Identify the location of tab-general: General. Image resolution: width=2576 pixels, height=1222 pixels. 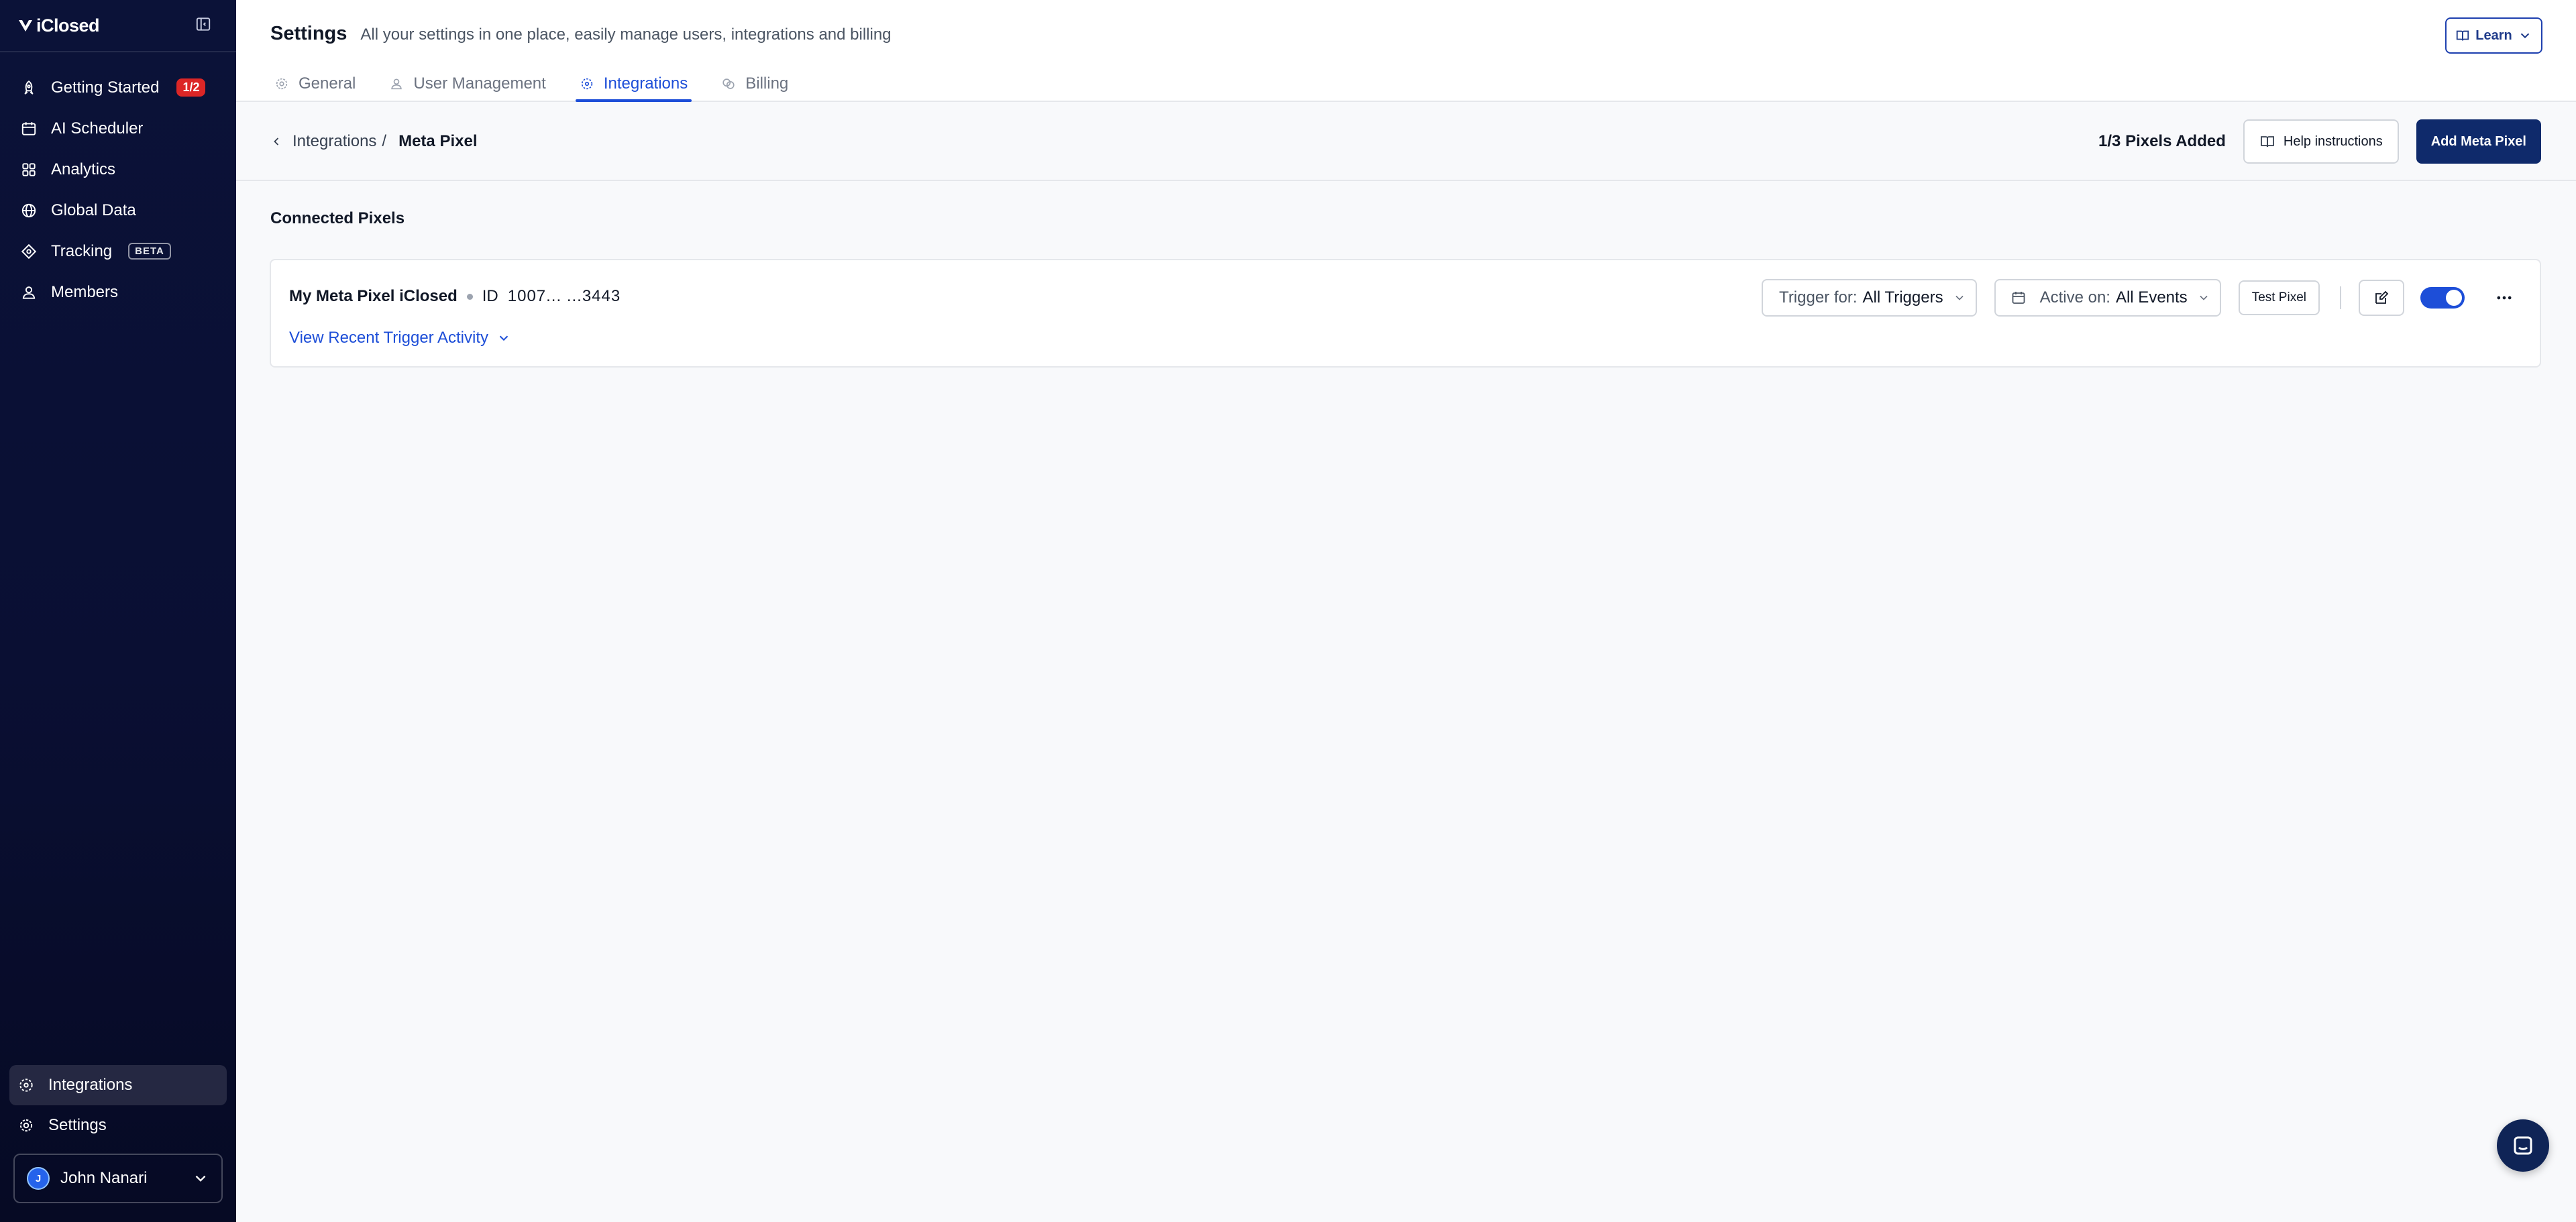
(315, 84).